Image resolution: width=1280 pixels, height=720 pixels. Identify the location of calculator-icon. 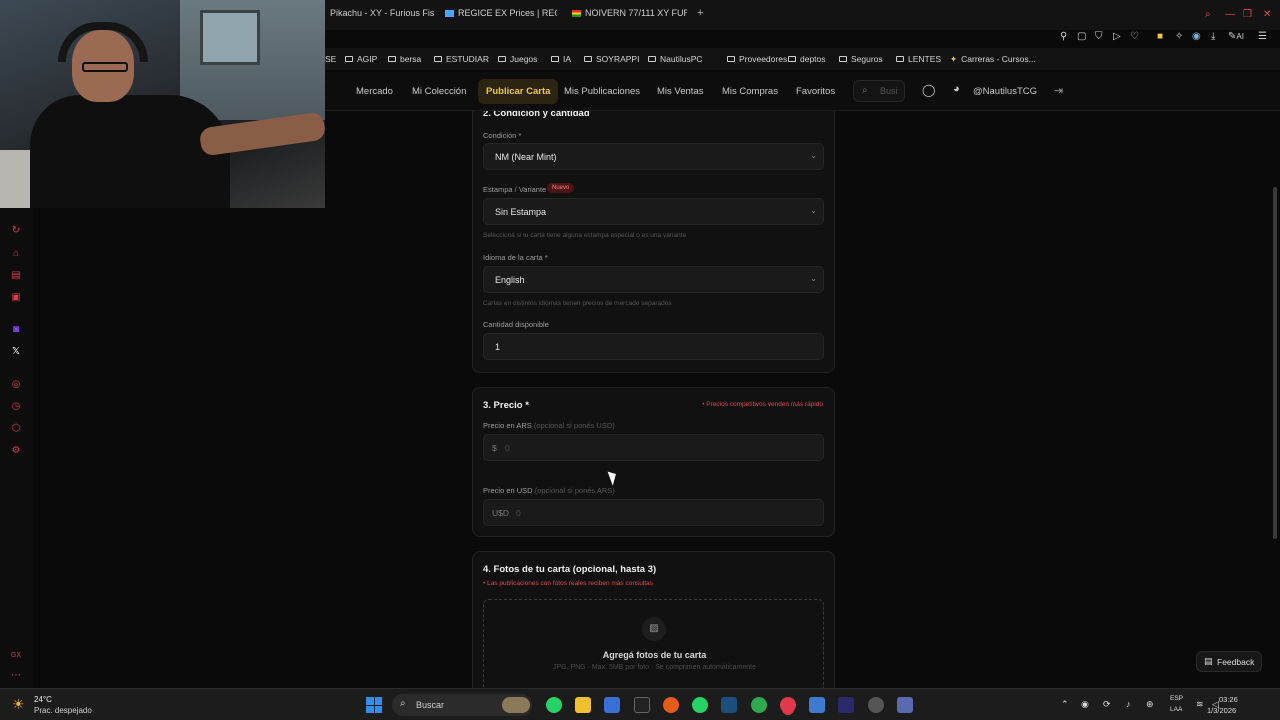
(905, 705).